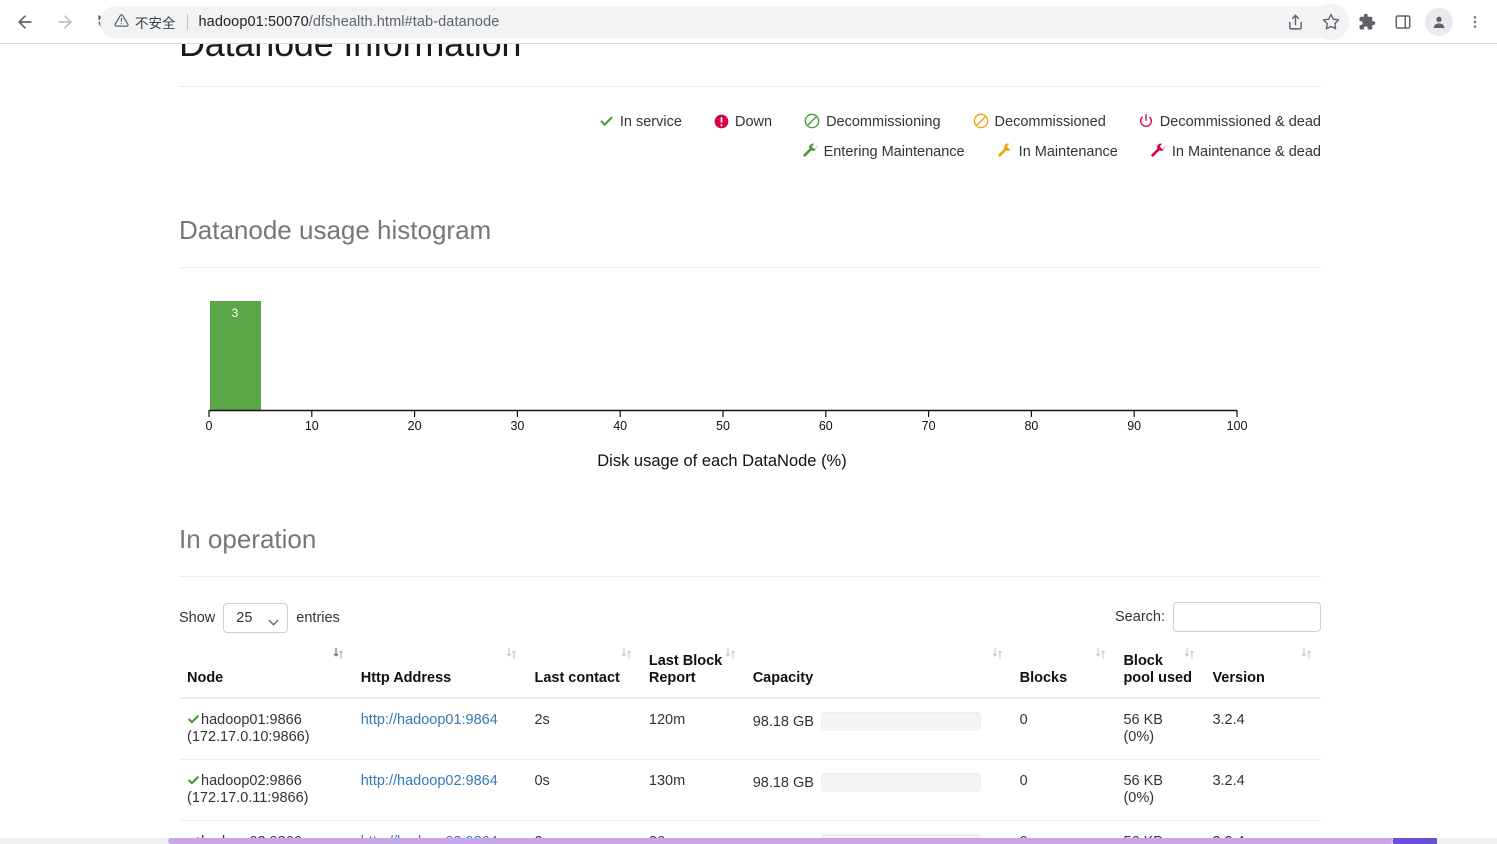 The image size is (1497, 844). Describe the element at coordinates (750, 577) in the screenshot. I see `in-operation-divider` at that location.